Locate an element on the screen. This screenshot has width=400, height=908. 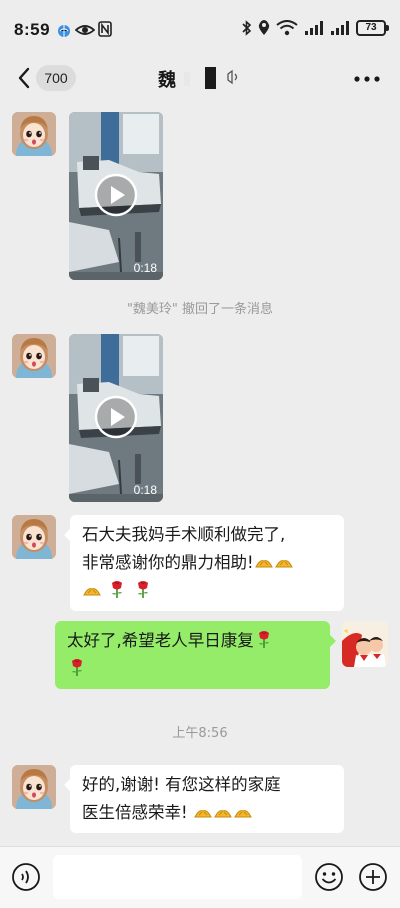
chat-title: 魏 is located at coordinates (167, 80).